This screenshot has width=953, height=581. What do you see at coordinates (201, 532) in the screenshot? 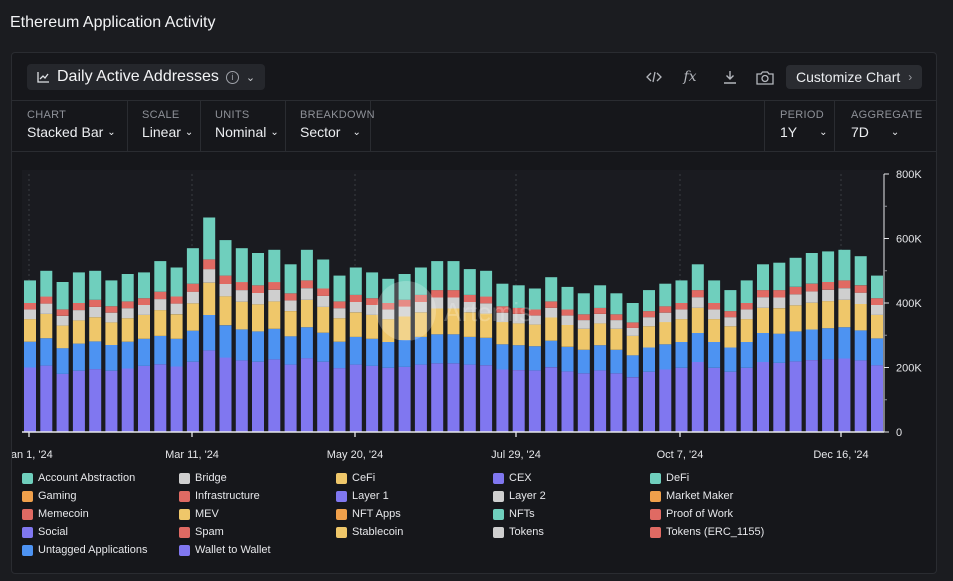
I see `legend-item: Spam` at bounding box center [201, 532].